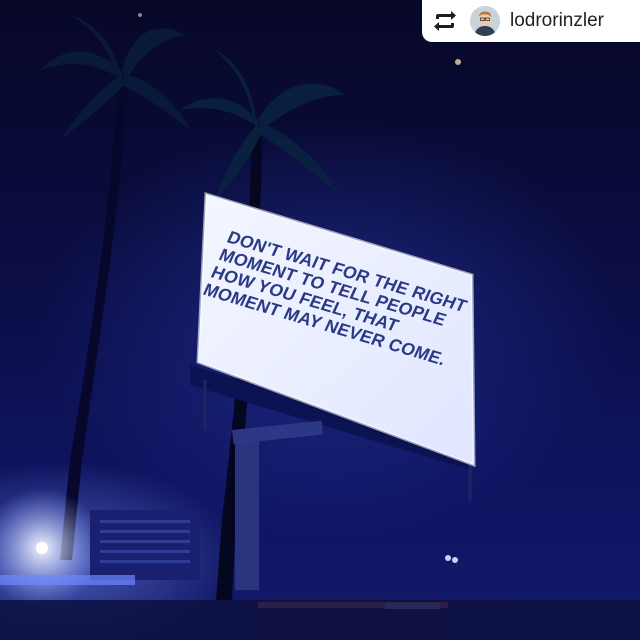 The width and height of the screenshot is (640, 640). I want to click on username: lodrorinzler, so click(557, 21).